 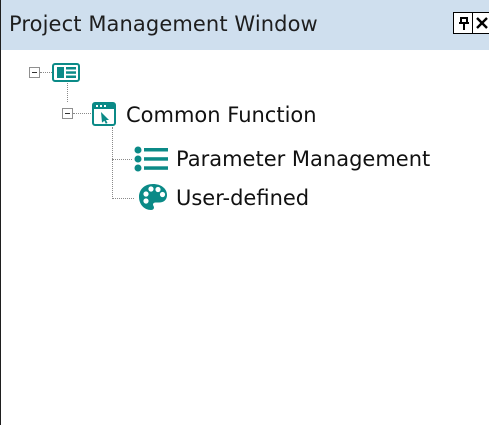 I want to click on user-defined-label: User-defined, so click(x=242, y=198).